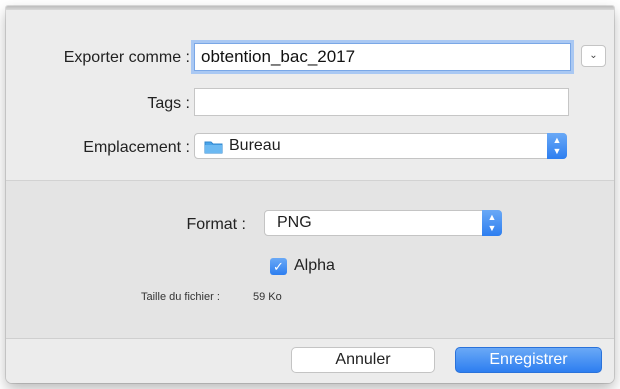  What do you see at coordinates (383, 223) in the screenshot?
I see `format-popup: PNG ▲ ▼` at bounding box center [383, 223].